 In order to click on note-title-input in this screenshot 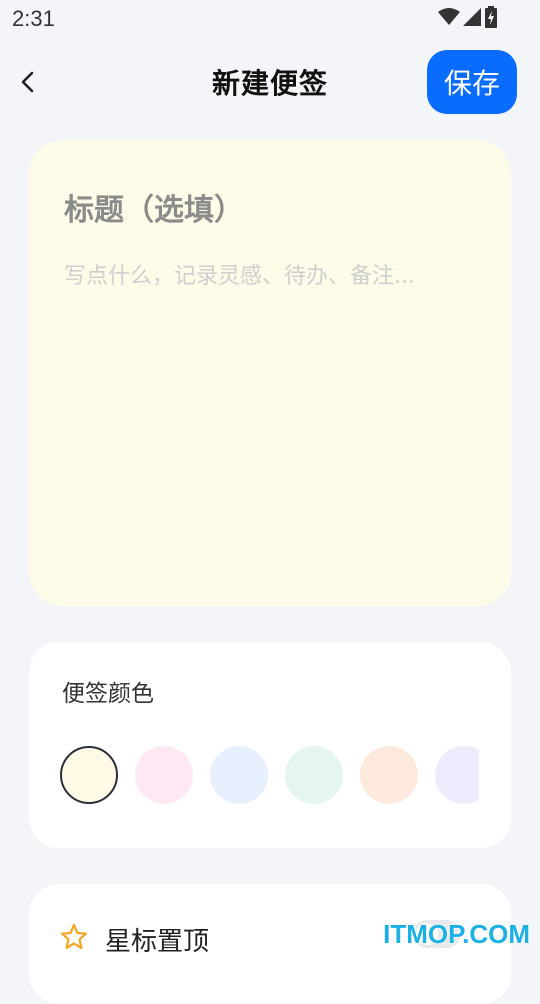, I will do `click(264, 210)`.